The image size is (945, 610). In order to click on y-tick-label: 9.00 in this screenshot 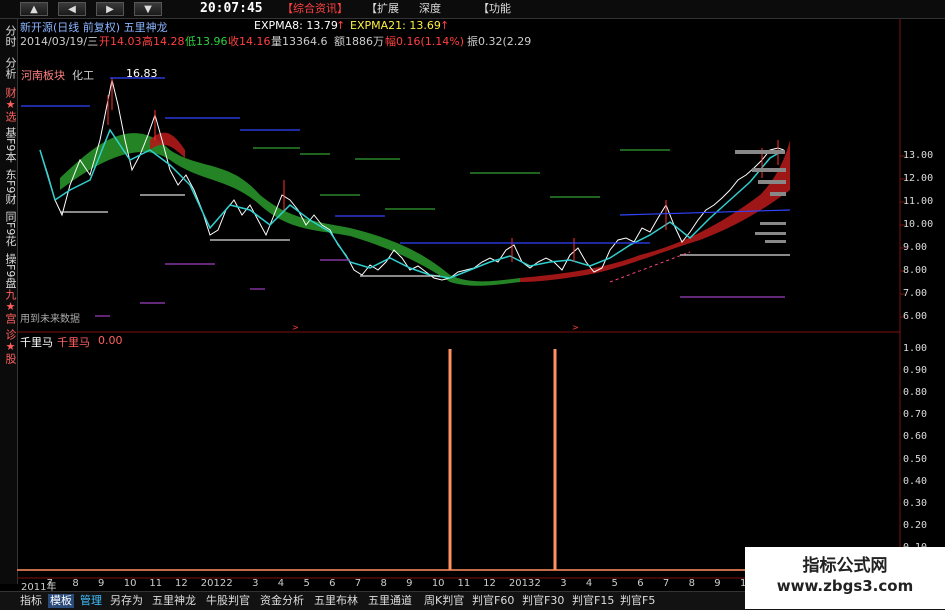, I will do `click(915, 247)`.